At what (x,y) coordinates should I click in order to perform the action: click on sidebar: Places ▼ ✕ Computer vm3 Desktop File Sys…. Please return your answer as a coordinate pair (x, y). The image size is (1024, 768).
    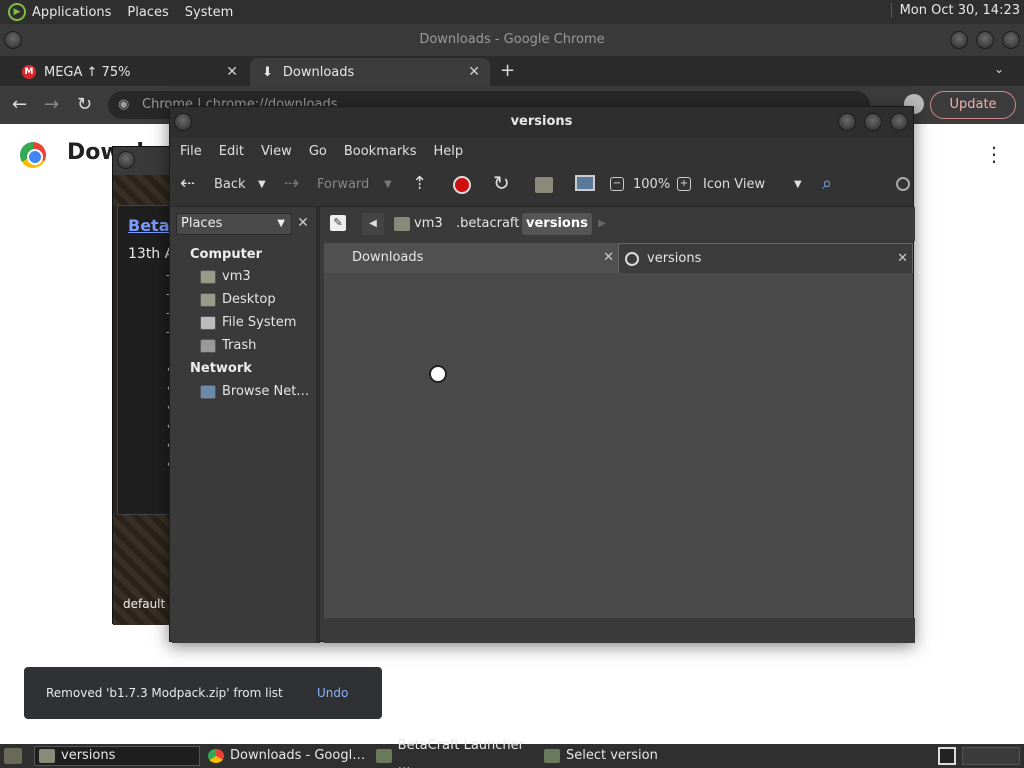
    Looking at the image, I should click on (246, 425).